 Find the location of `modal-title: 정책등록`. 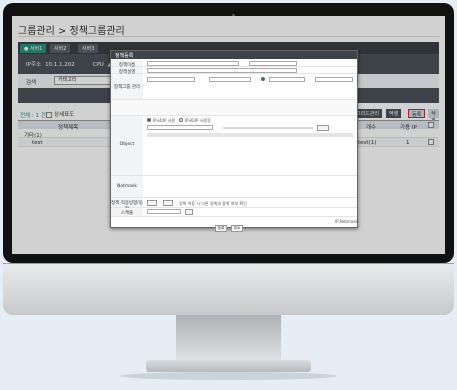

modal-title: 정책등록 is located at coordinates (234, 55).